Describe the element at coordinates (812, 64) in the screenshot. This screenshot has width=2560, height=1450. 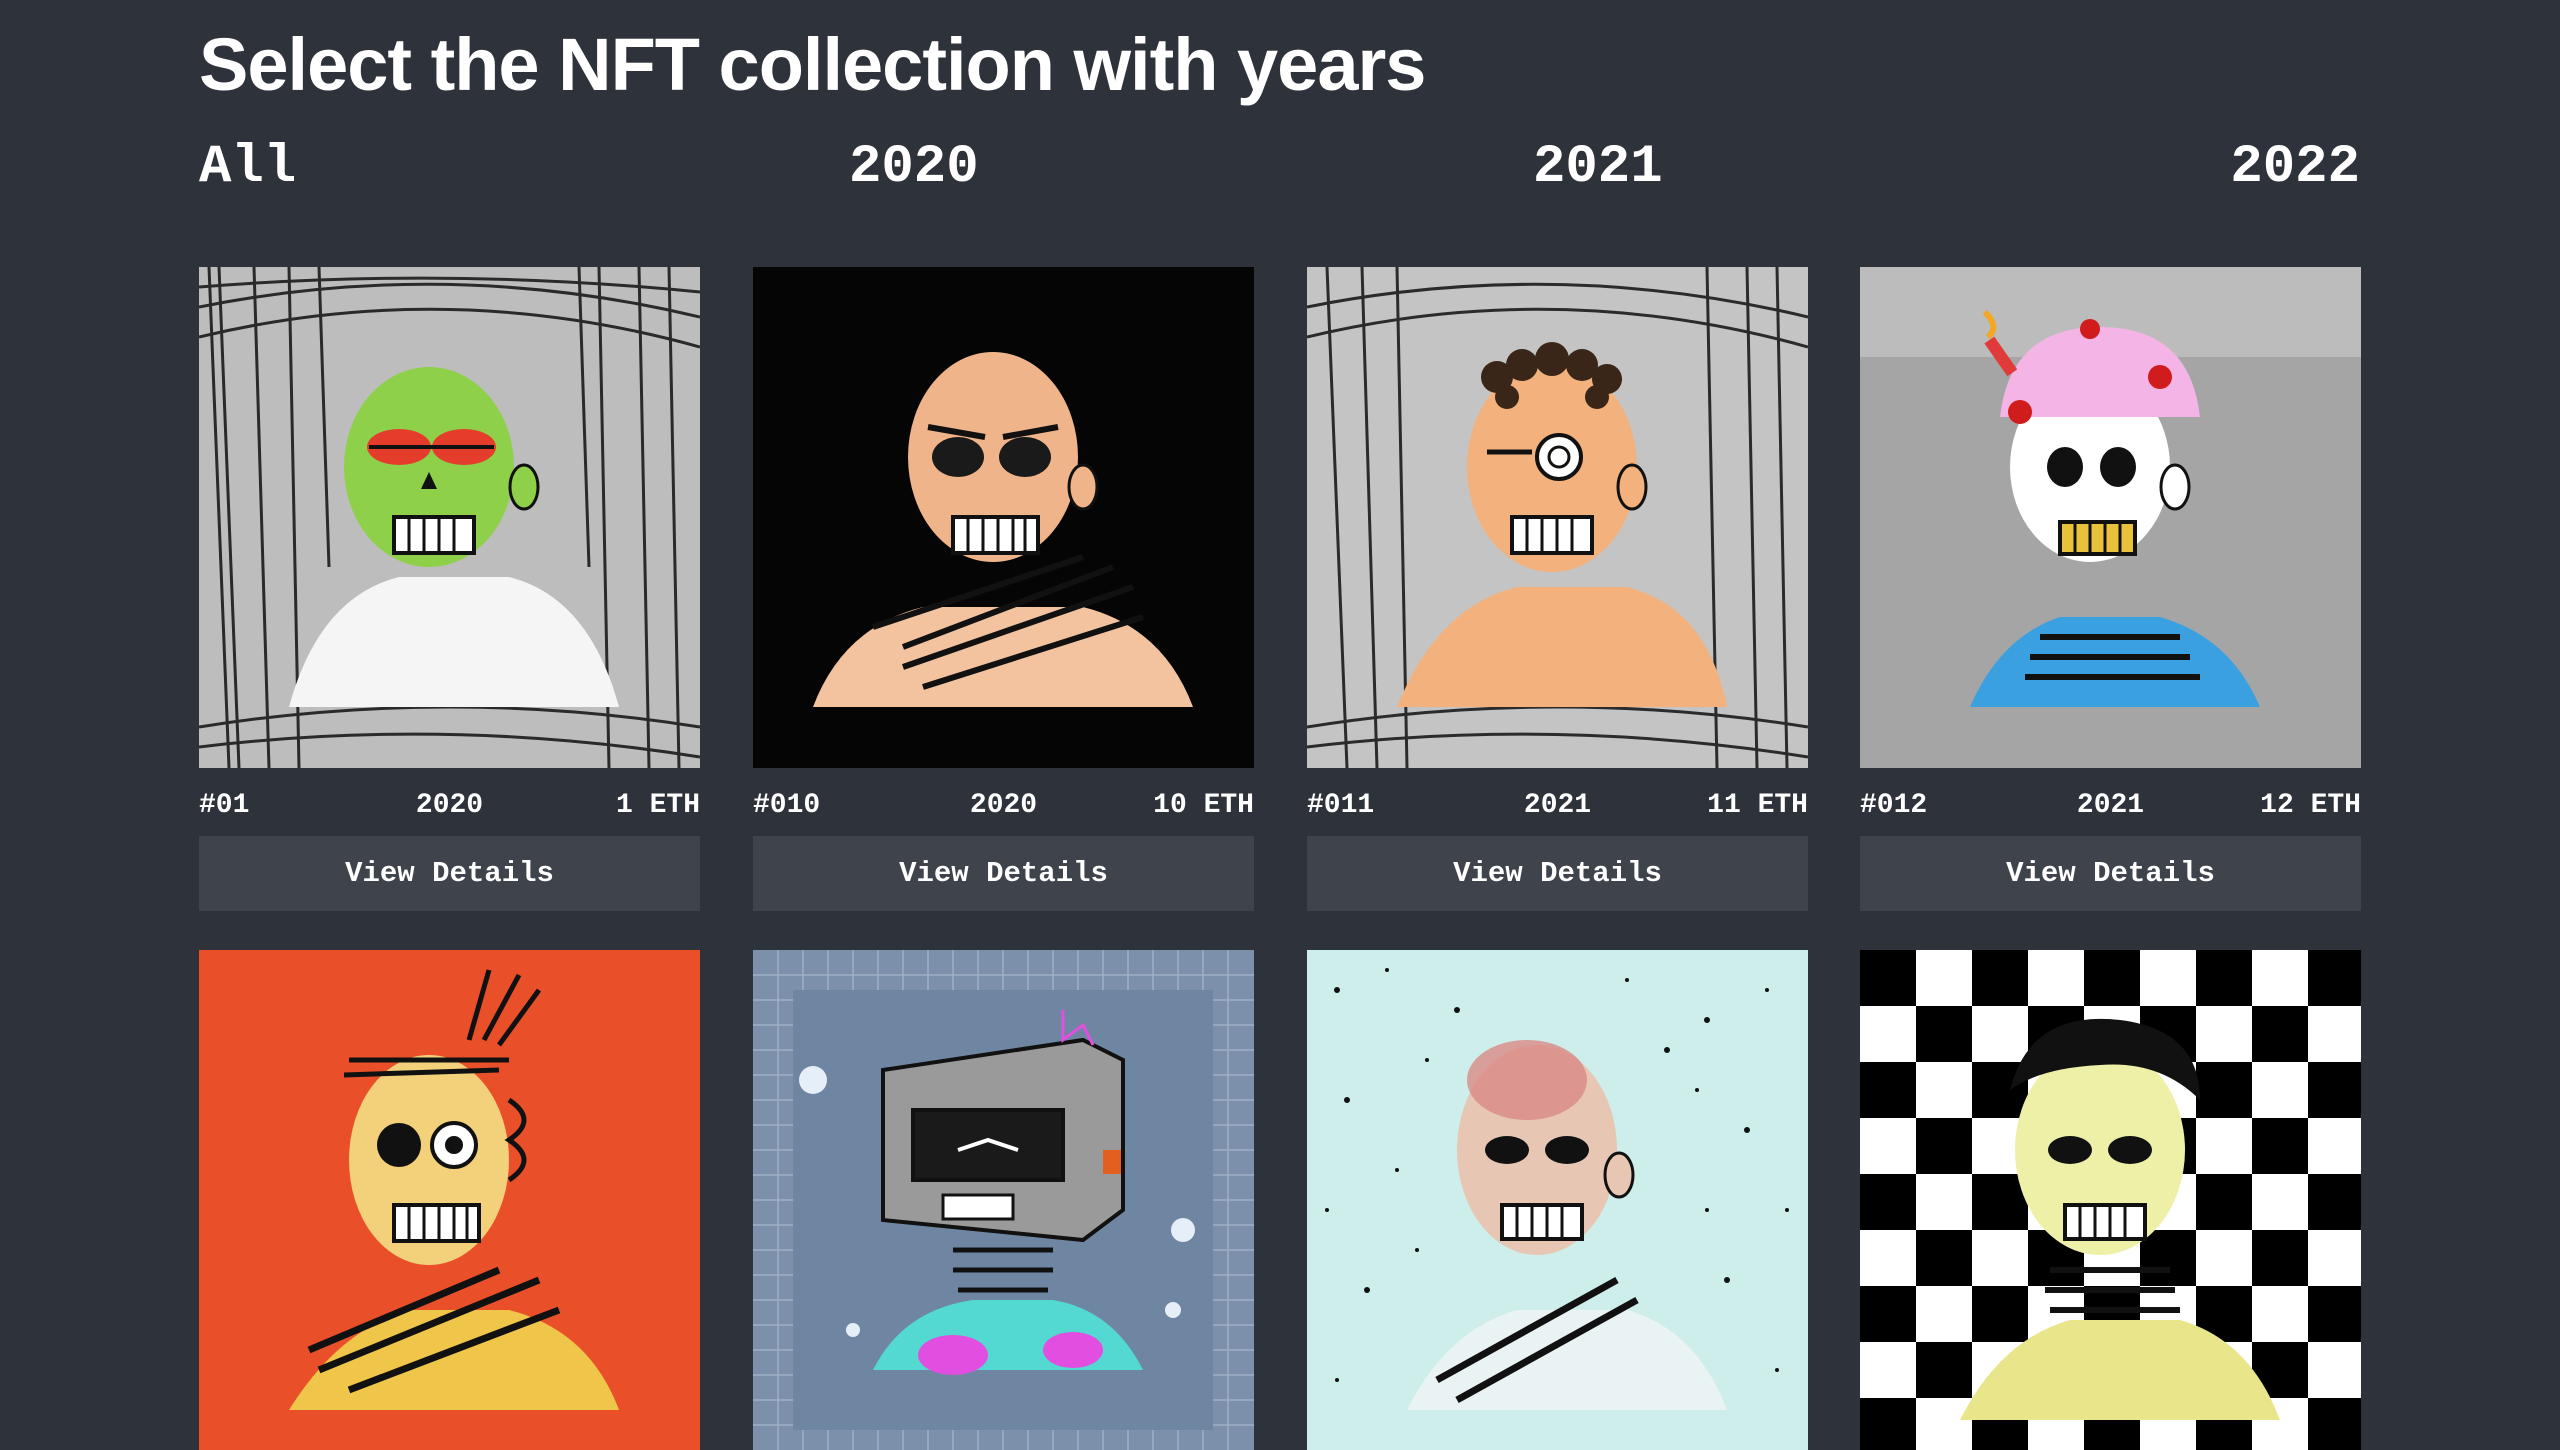
I see `page-title: Select the NFT collection with years` at that location.